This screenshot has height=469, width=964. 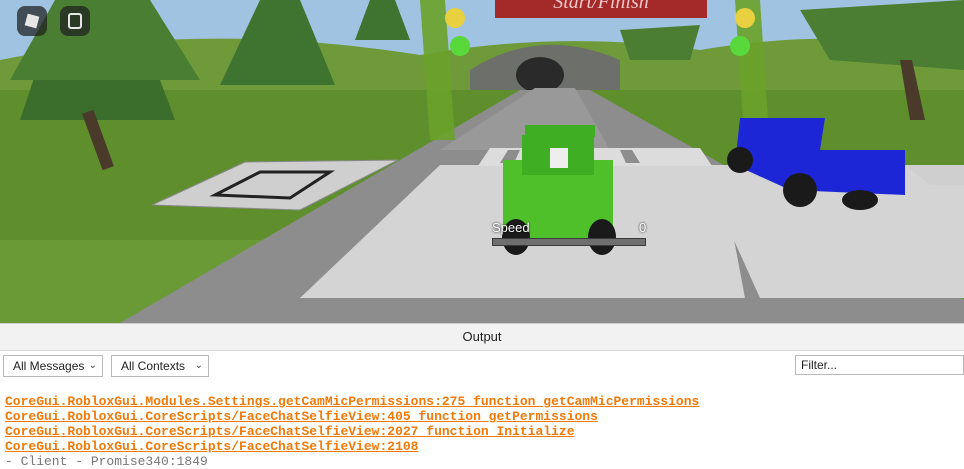 I want to click on chat-icon, so click(x=75, y=21).